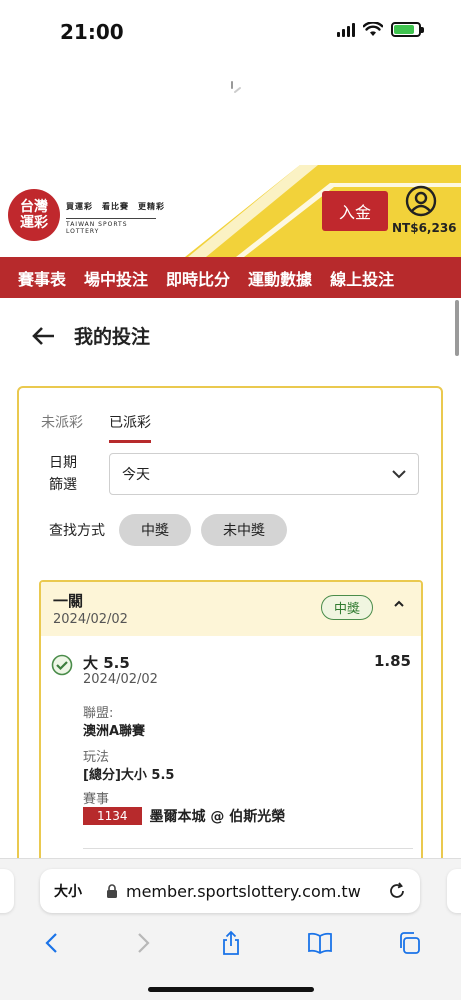 The image size is (461, 1000). Describe the element at coordinates (130, 427) in the screenshot. I see `tab-settled: 已派彩` at that location.